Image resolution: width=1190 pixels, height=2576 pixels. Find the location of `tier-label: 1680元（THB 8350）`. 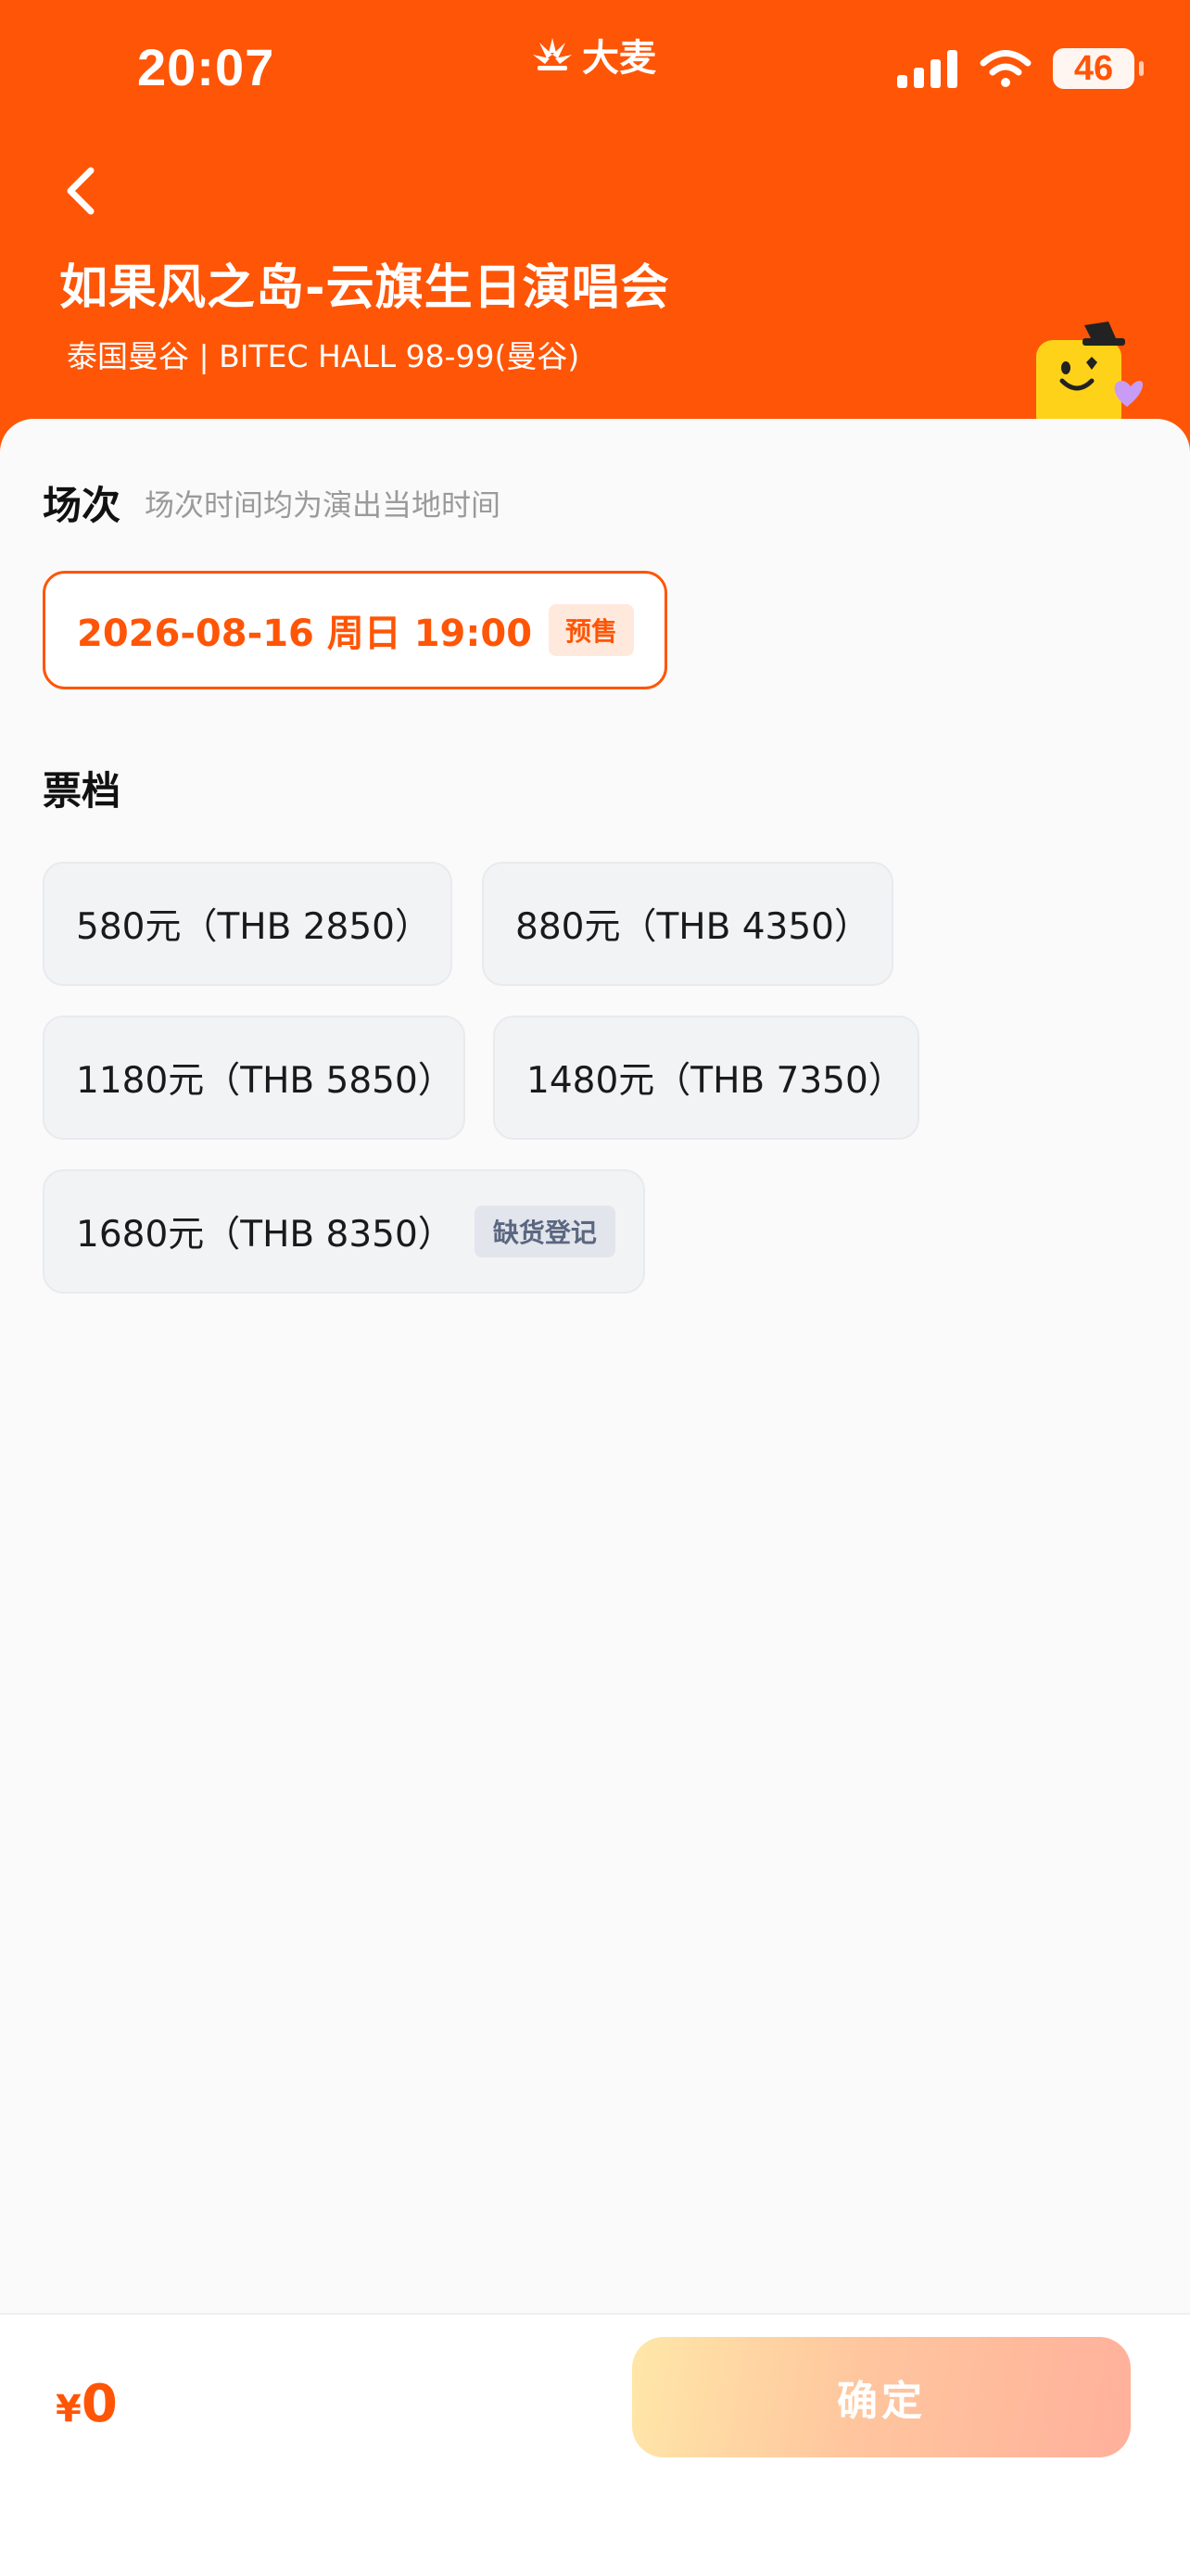

tier-label: 1680元（THB 8350） is located at coordinates (265, 1235).